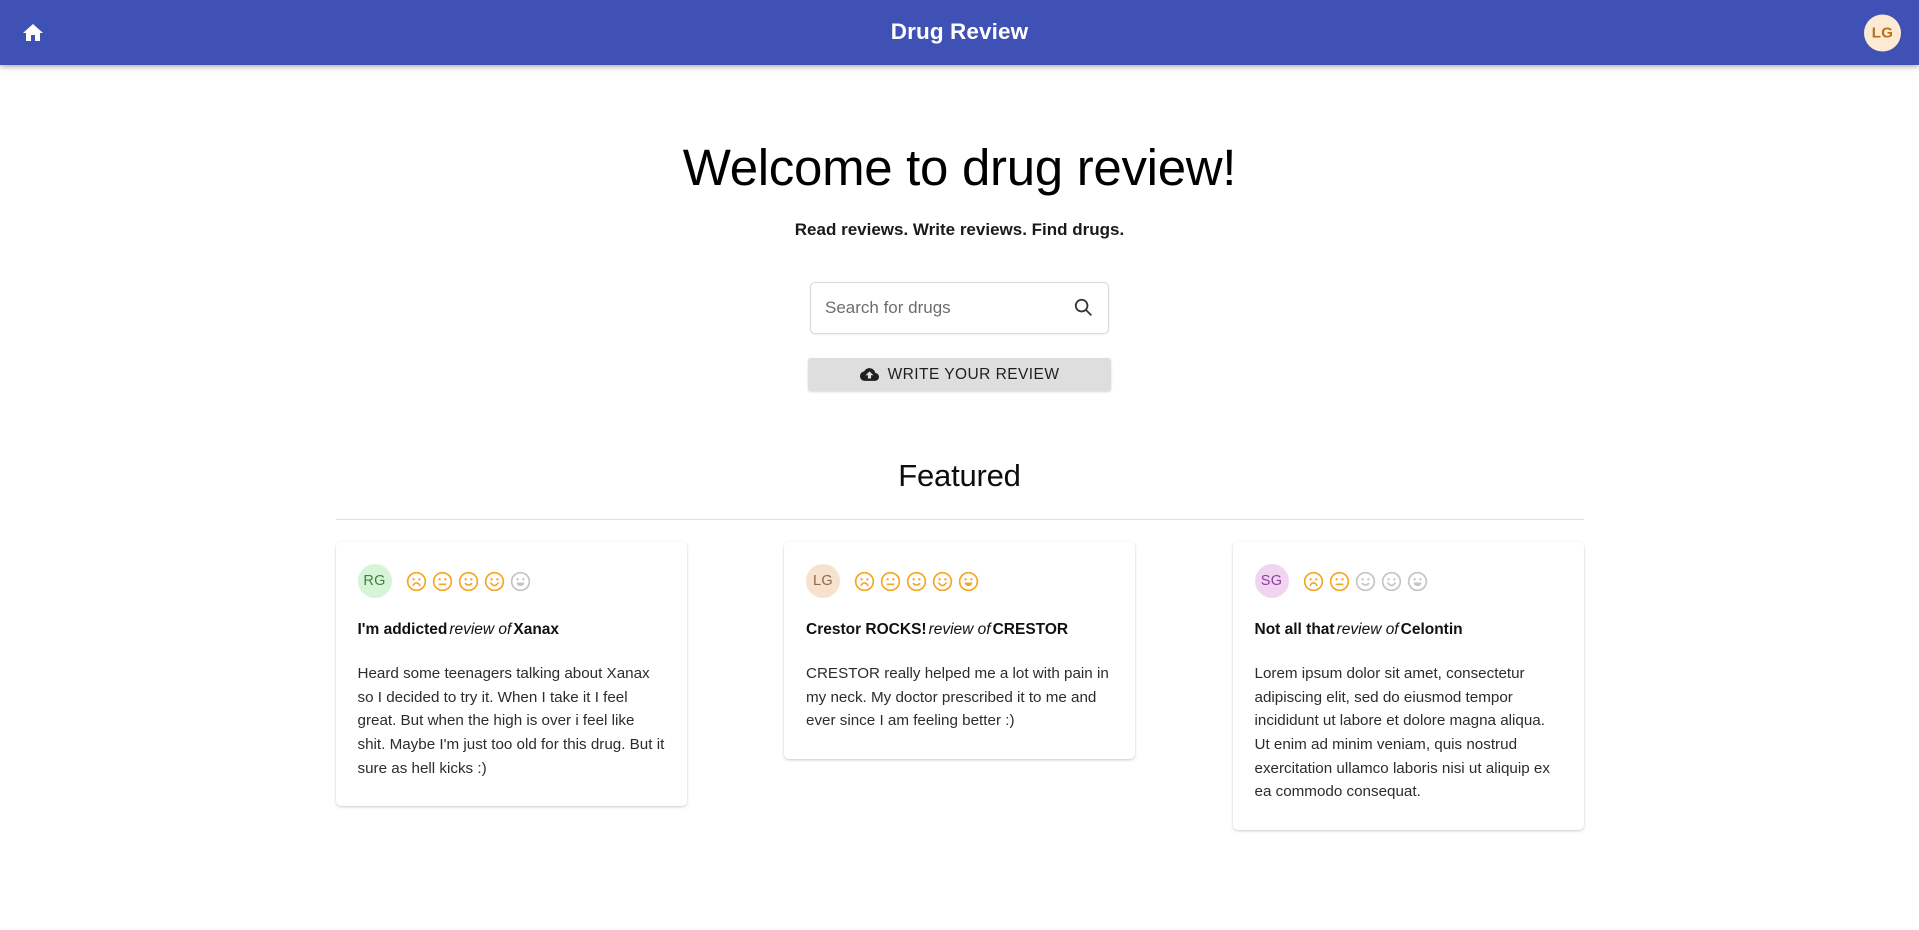 The image size is (1919, 930). I want to click on page-title: Welcome to drug review!, so click(959, 167).